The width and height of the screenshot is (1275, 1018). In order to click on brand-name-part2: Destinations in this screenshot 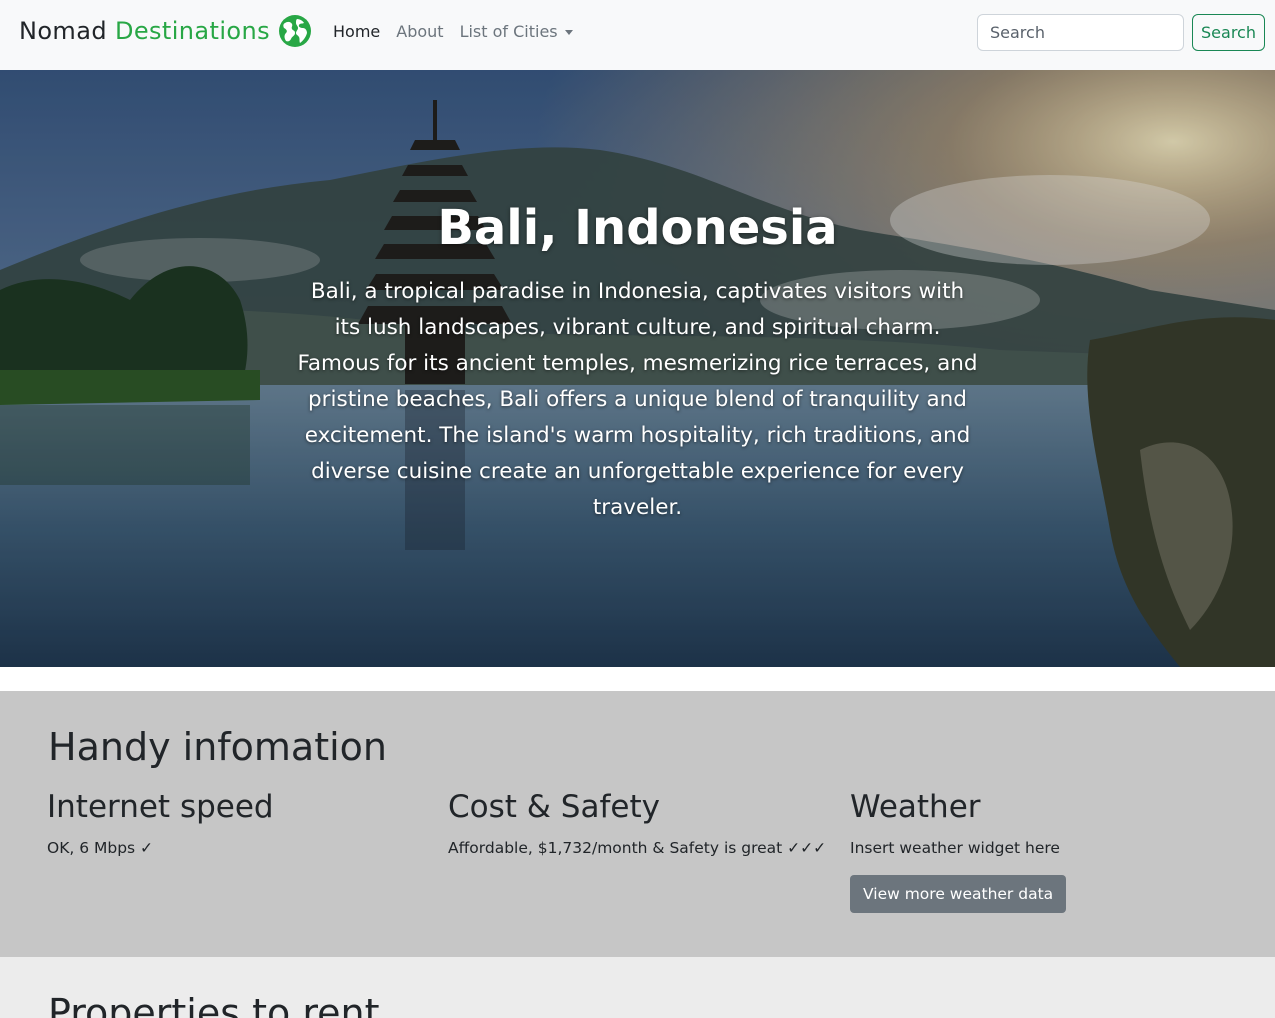, I will do `click(192, 31)`.